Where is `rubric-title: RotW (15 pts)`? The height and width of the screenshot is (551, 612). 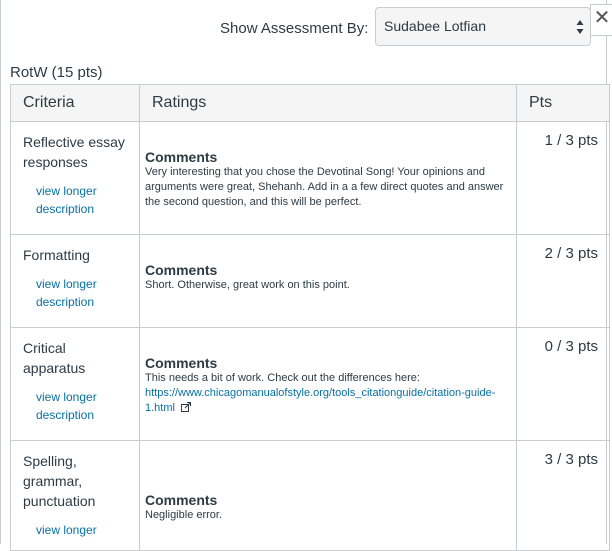 rubric-title: RotW (15 pts) is located at coordinates (56, 72).